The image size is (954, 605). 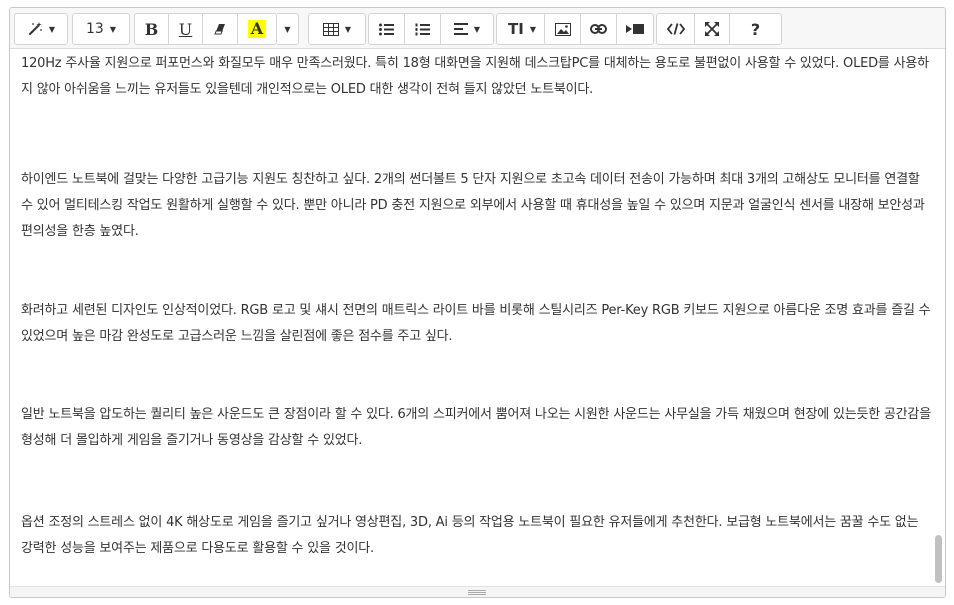 I want to click on editor-toolbar: ▼ 13 ▼ B U A ▼ ▼ ▼ TI ▼ ?, so click(x=477, y=28).